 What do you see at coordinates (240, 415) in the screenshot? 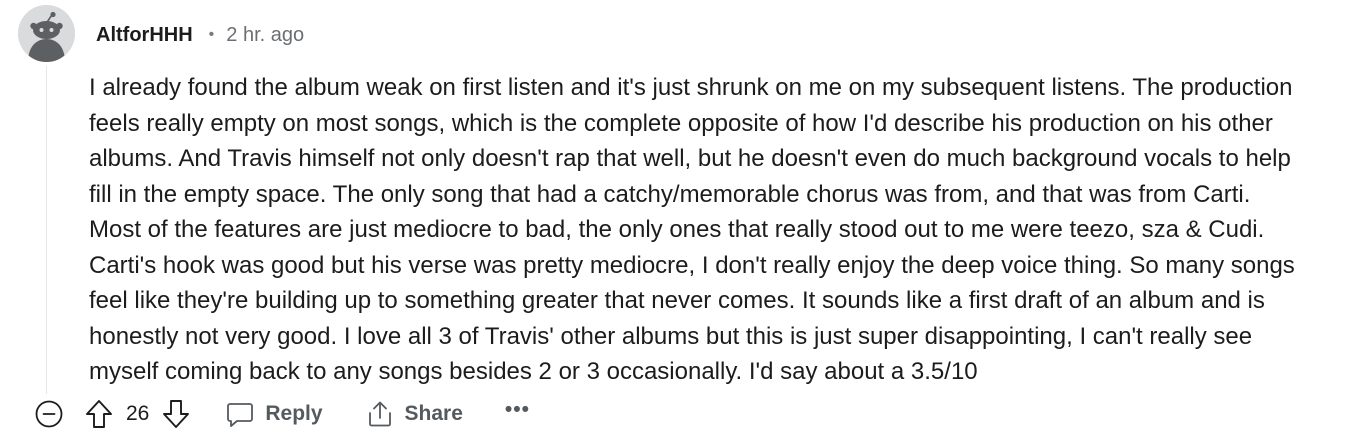
I see `reply-bubble-icon` at bounding box center [240, 415].